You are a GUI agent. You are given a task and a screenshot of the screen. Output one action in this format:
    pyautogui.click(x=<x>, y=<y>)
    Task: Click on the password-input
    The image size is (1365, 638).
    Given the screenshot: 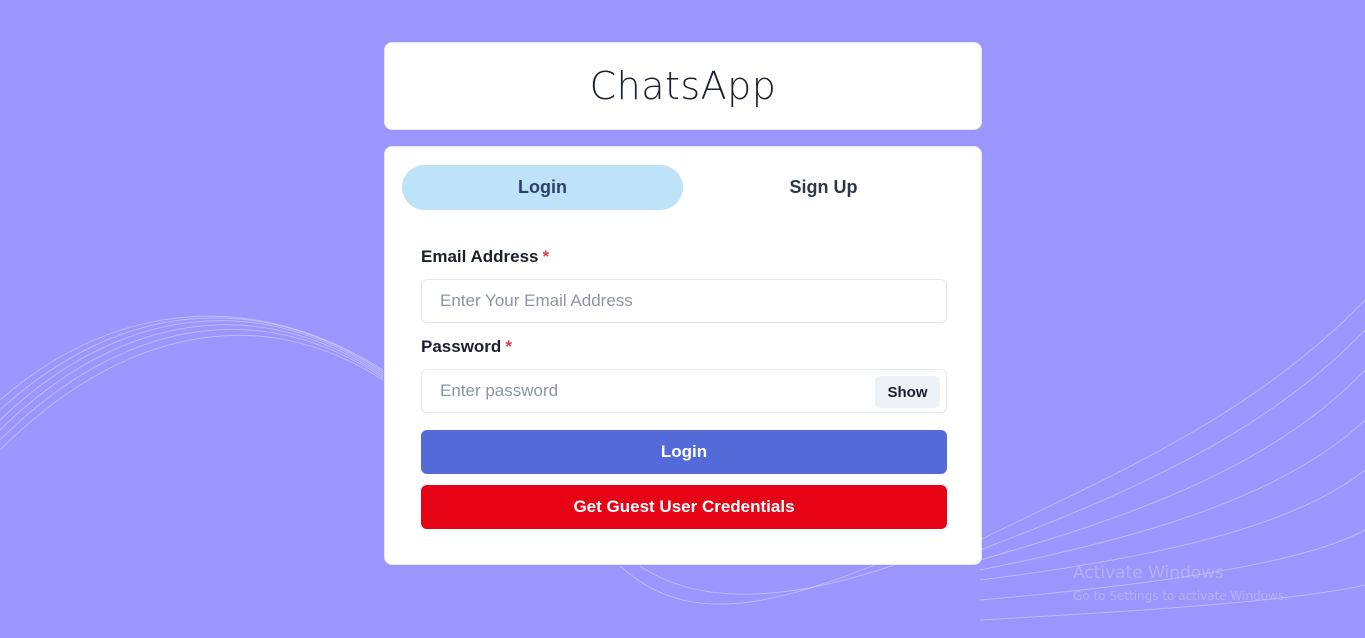 What is the action you would take?
    pyautogui.click(x=684, y=391)
    